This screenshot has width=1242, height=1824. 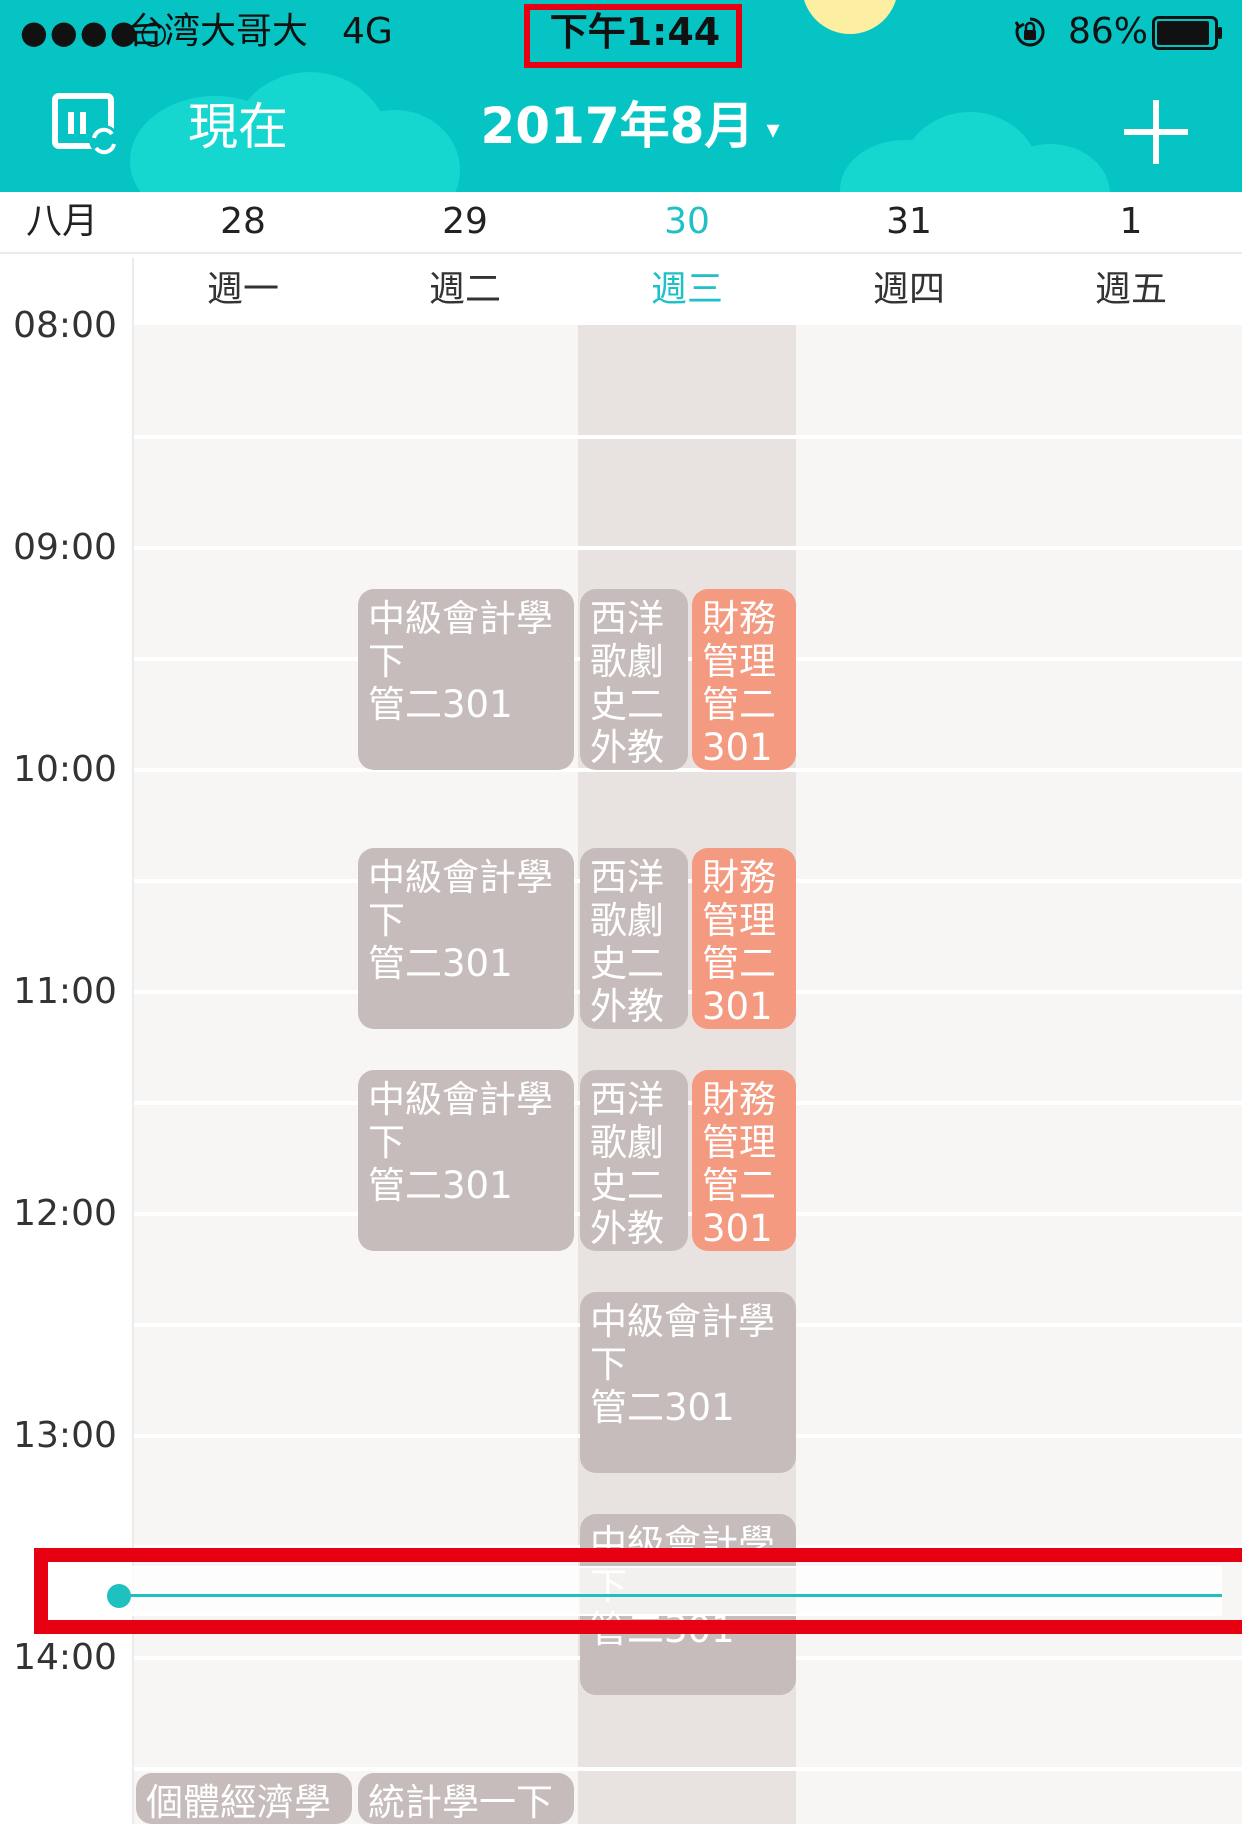 What do you see at coordinates (242, 289) in the screenshot?
I see `weekday-label: 週一` at bounding box center [242, 289].